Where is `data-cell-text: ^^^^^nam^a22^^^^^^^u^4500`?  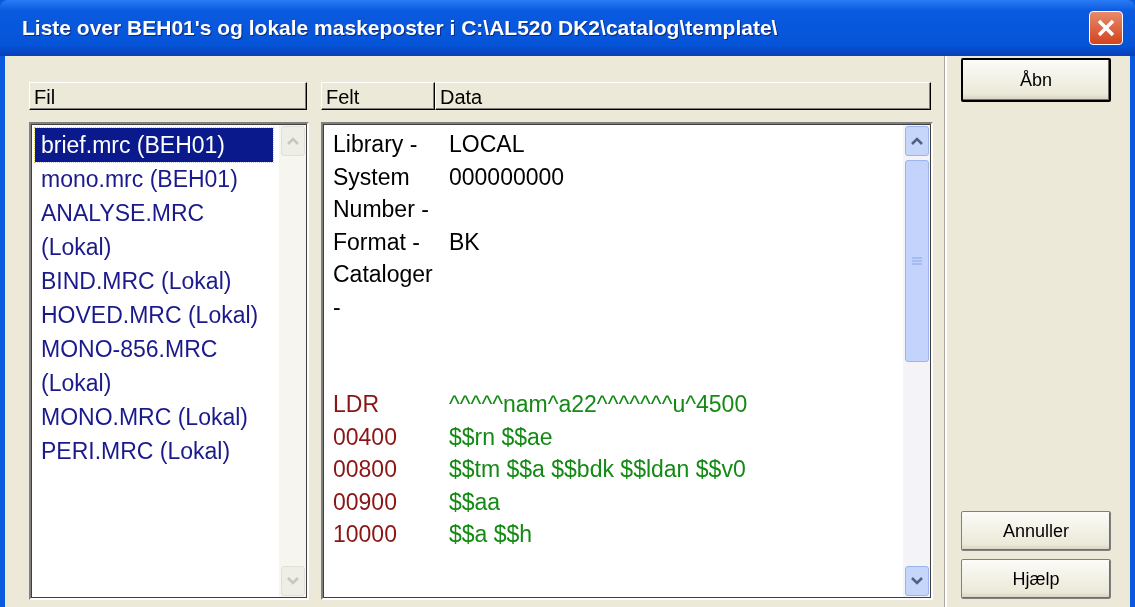
data-cell-text: ^^^^^nam^a22^^^^^^^u^4500 is located at coordinates (599, 404).